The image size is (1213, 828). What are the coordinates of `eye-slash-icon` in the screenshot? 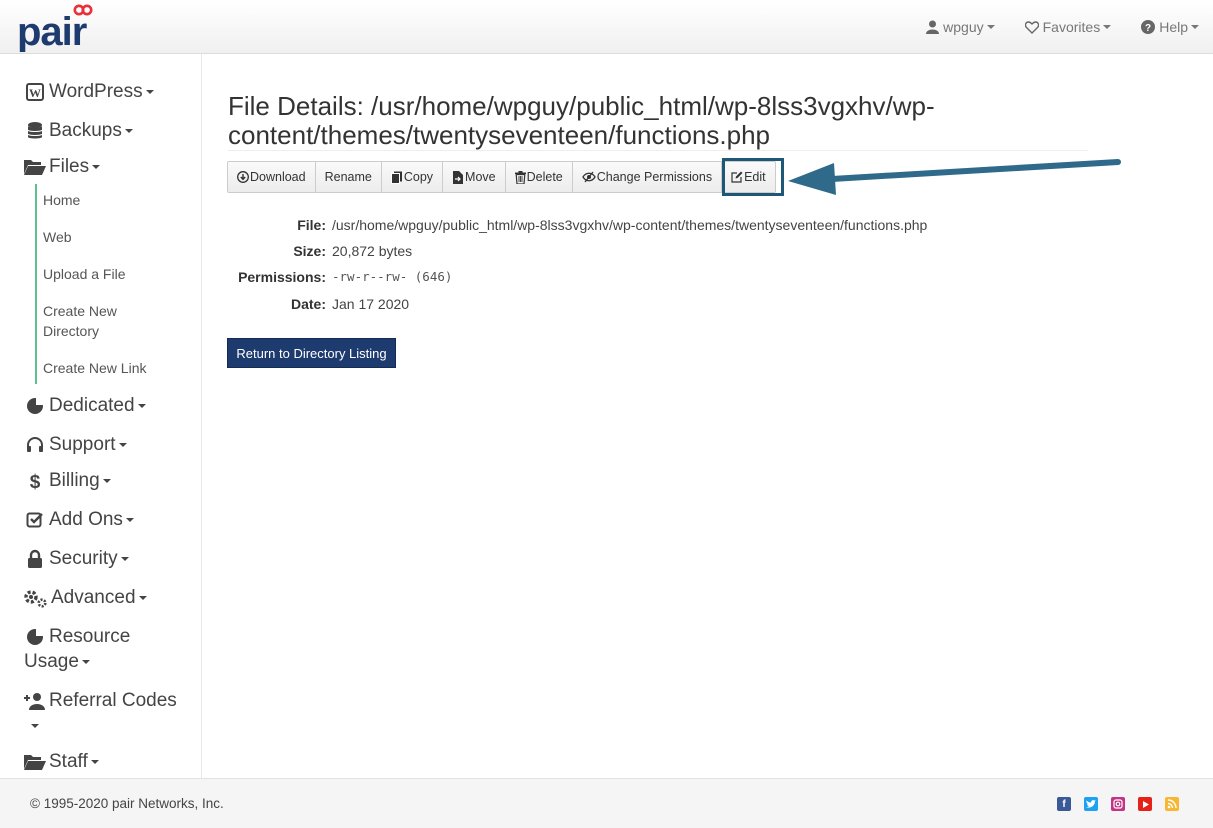 It's located at (588, 177).